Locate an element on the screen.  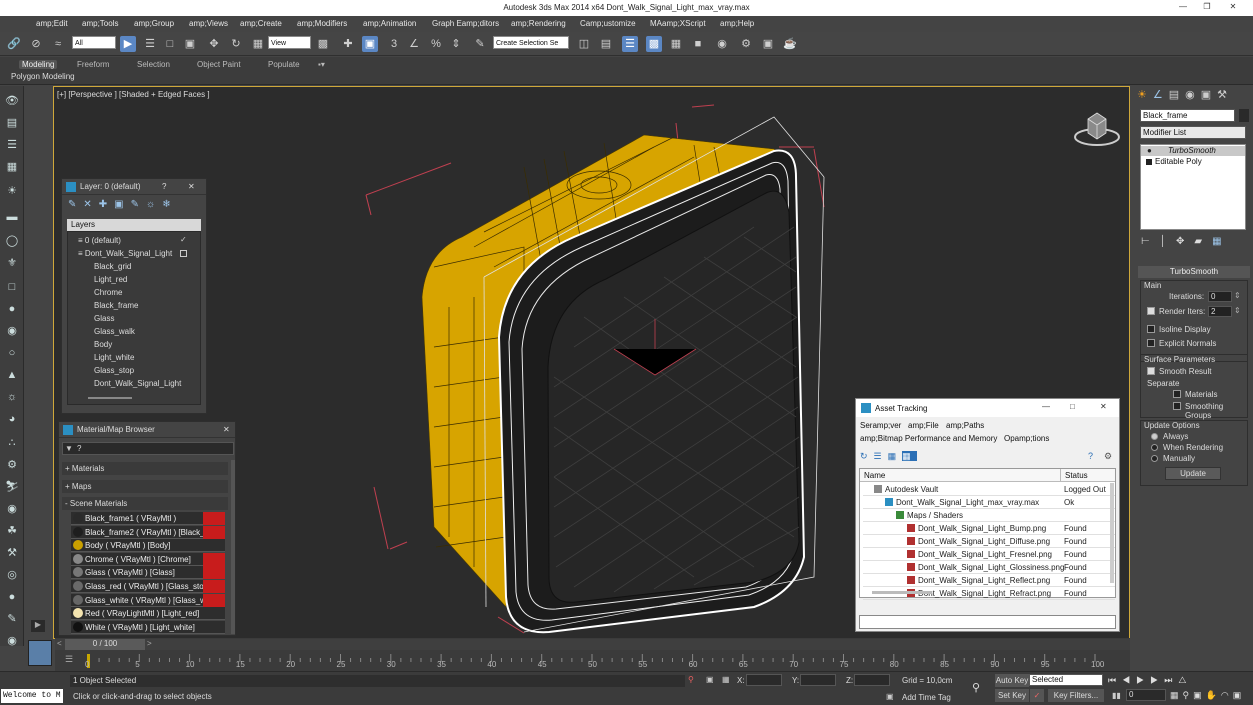
asset-menu-file: amp;File is located at coordinates (923, 425).